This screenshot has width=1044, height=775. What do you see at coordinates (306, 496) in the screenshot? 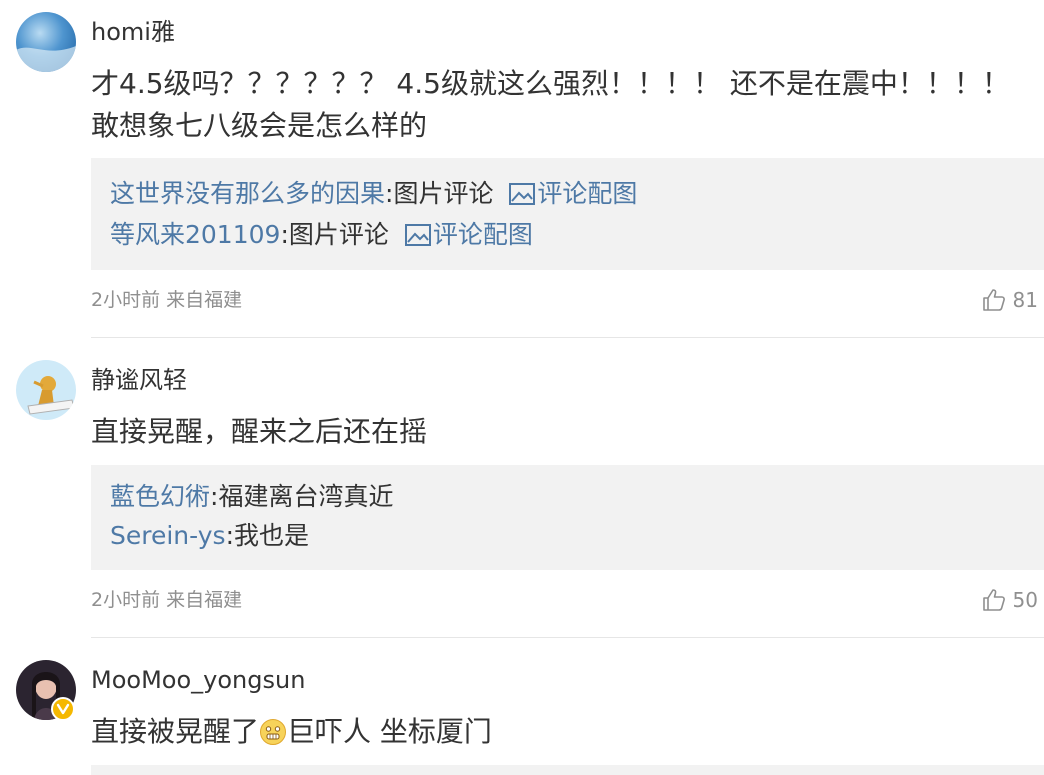
I see `reply-text: 福建离台湾真近` at bounding box center [306, 496].